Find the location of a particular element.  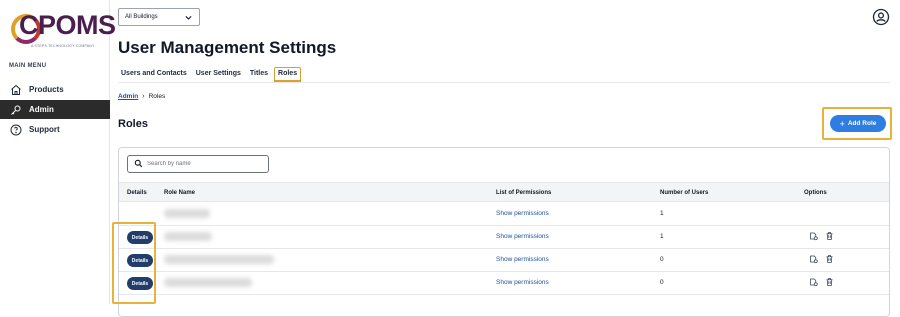

search-icon is located at coordinates (138, 164).